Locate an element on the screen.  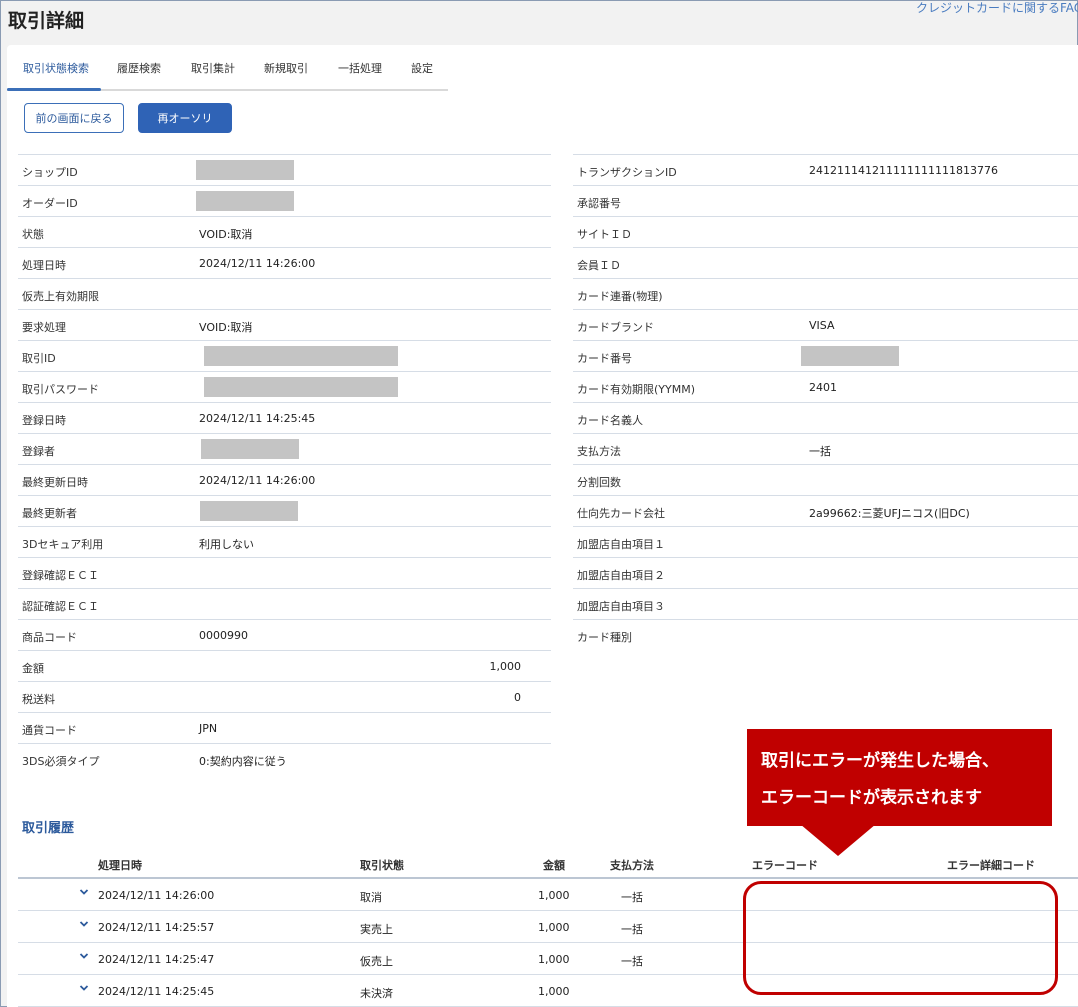
detail-row: カード有効期限(YYMM) 2401 is located at coordinates (825, 386).